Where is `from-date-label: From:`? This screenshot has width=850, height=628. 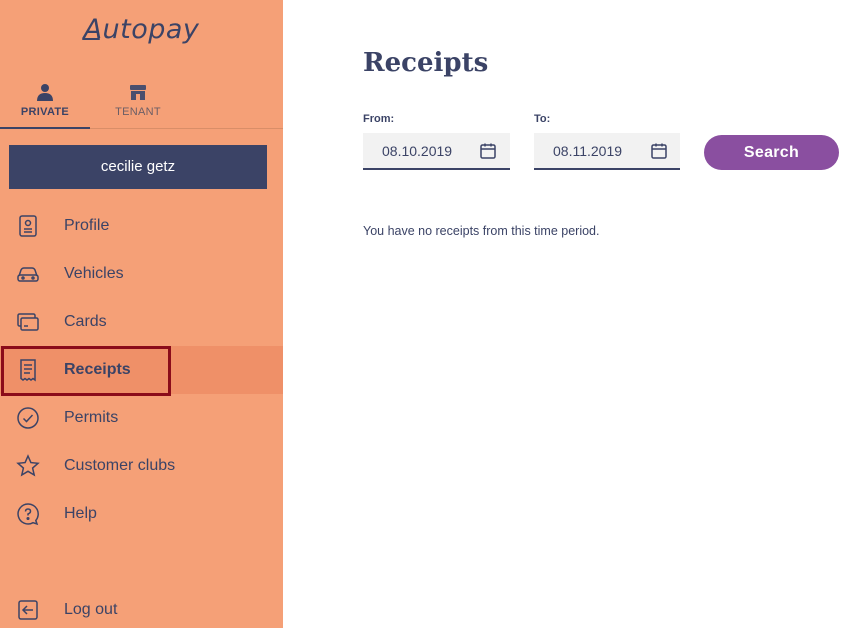
from-date-label: From: is located at coordinates (379, 119).